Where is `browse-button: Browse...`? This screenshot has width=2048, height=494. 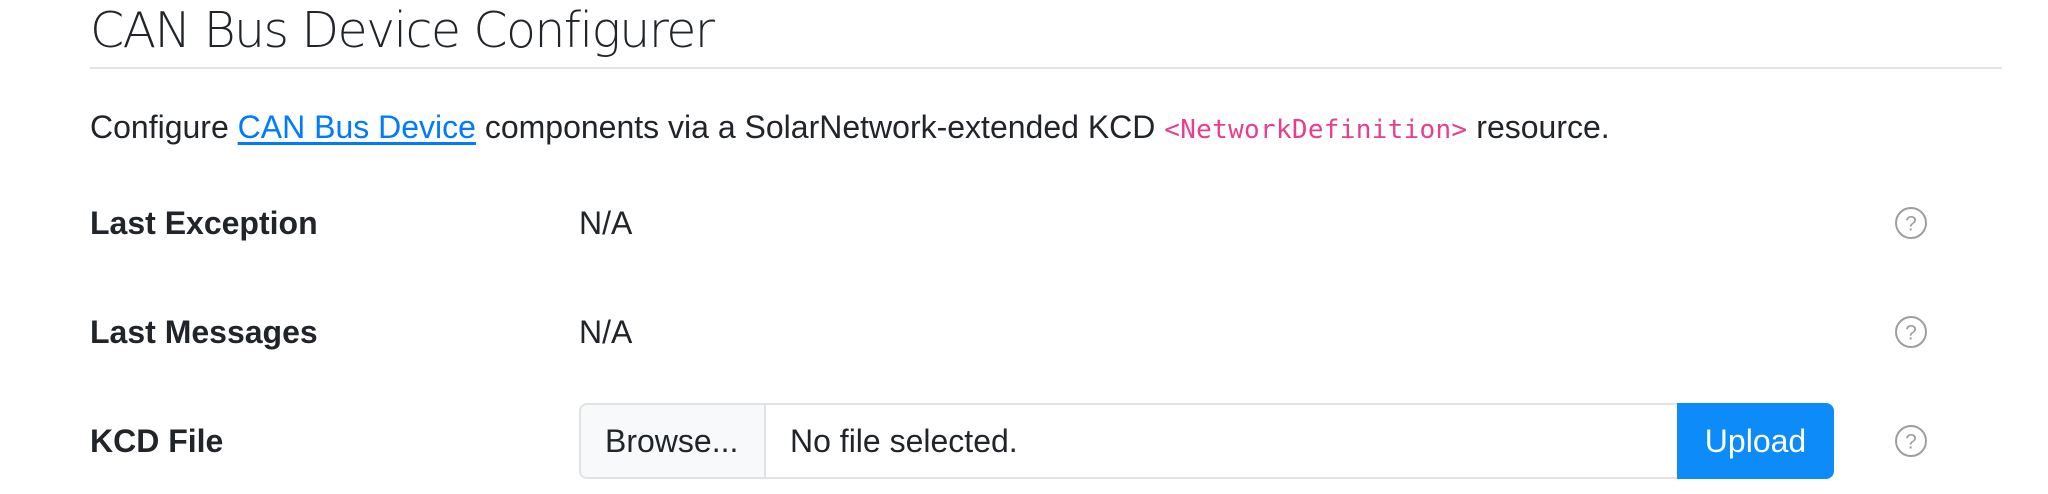 browse-button: Browse... is located at coordinates (673, 441).